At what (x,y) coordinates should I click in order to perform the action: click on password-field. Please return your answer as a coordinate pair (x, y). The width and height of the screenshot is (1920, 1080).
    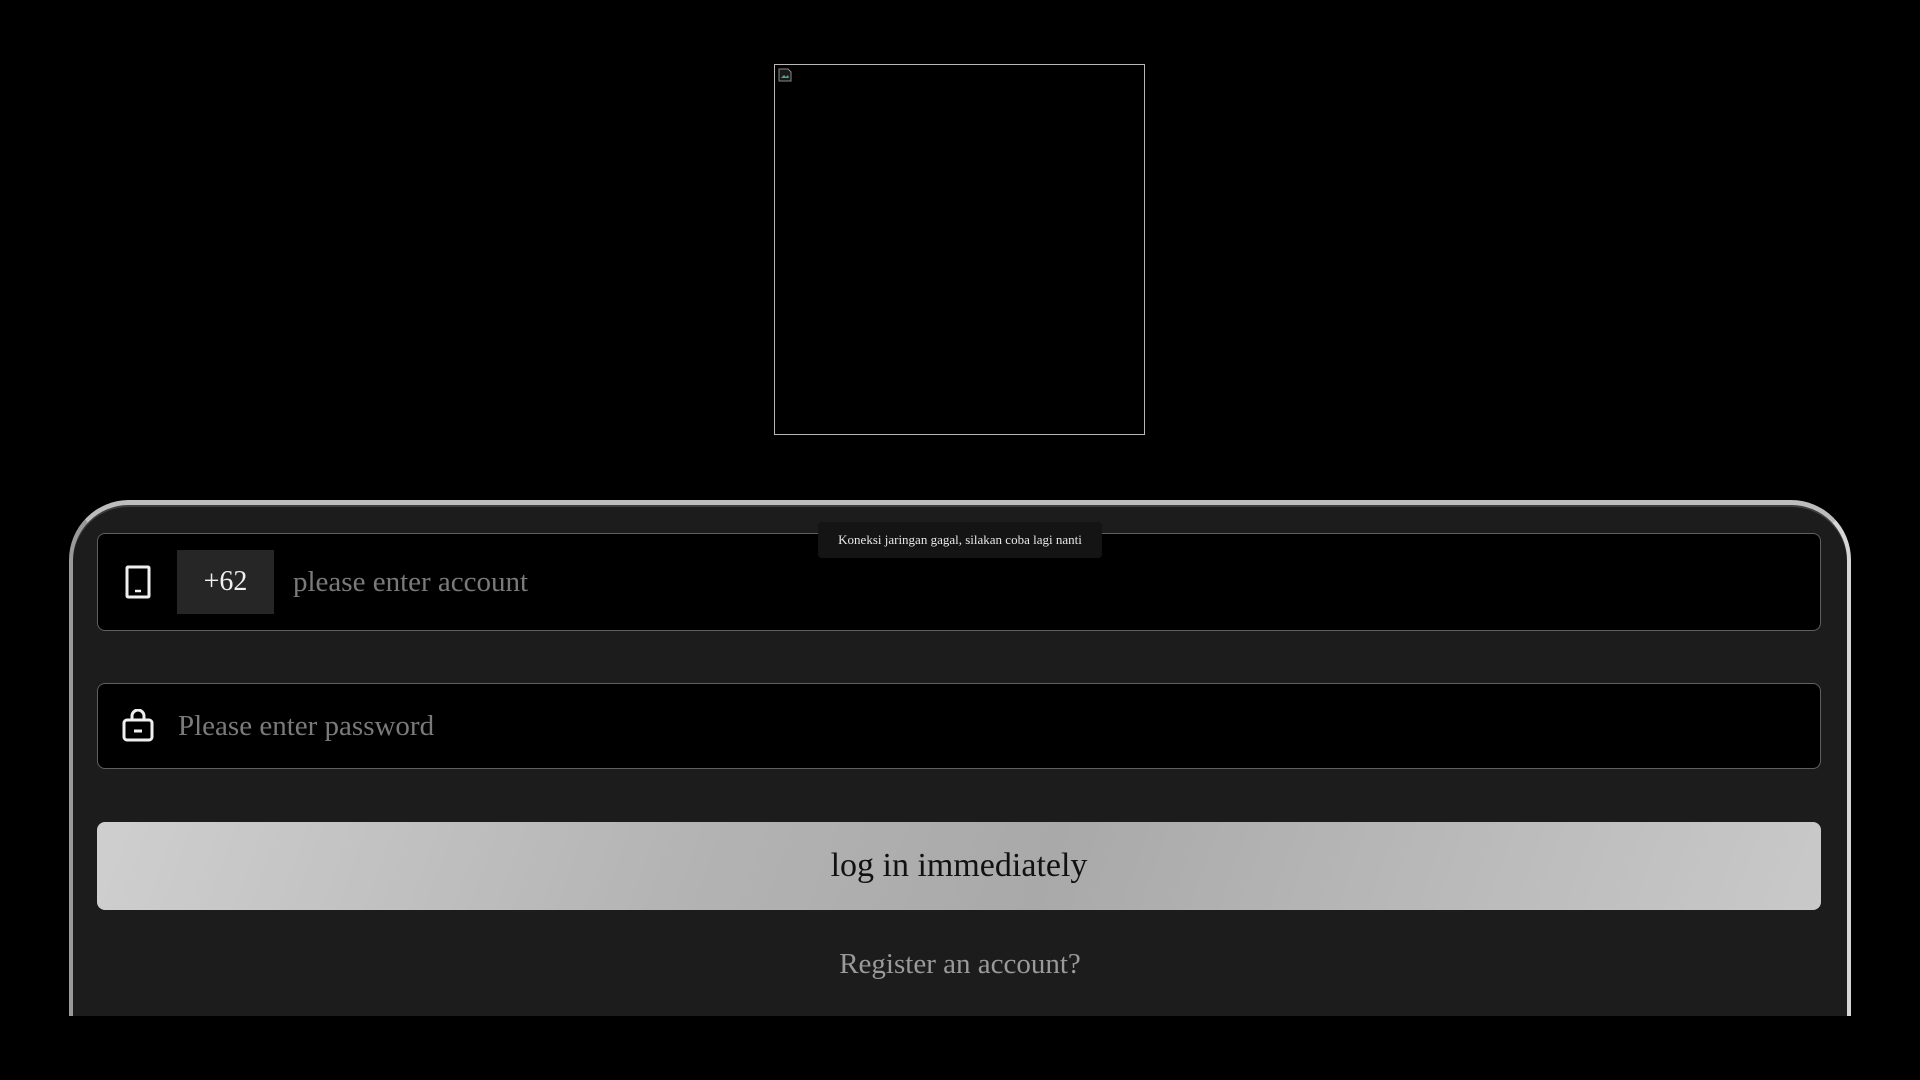
    Looking at the image, I should click on (959, 726).